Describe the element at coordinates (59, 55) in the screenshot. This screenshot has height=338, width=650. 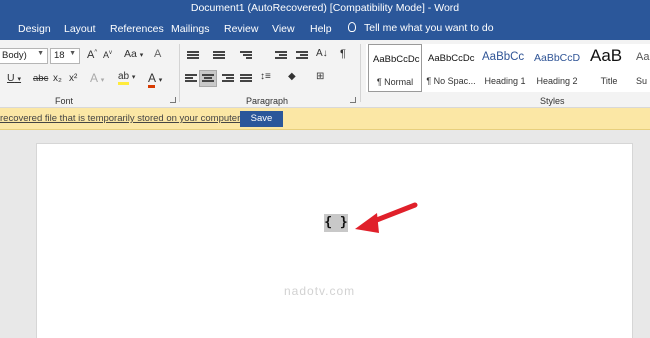
I see `font-size-value: 18` at that location.